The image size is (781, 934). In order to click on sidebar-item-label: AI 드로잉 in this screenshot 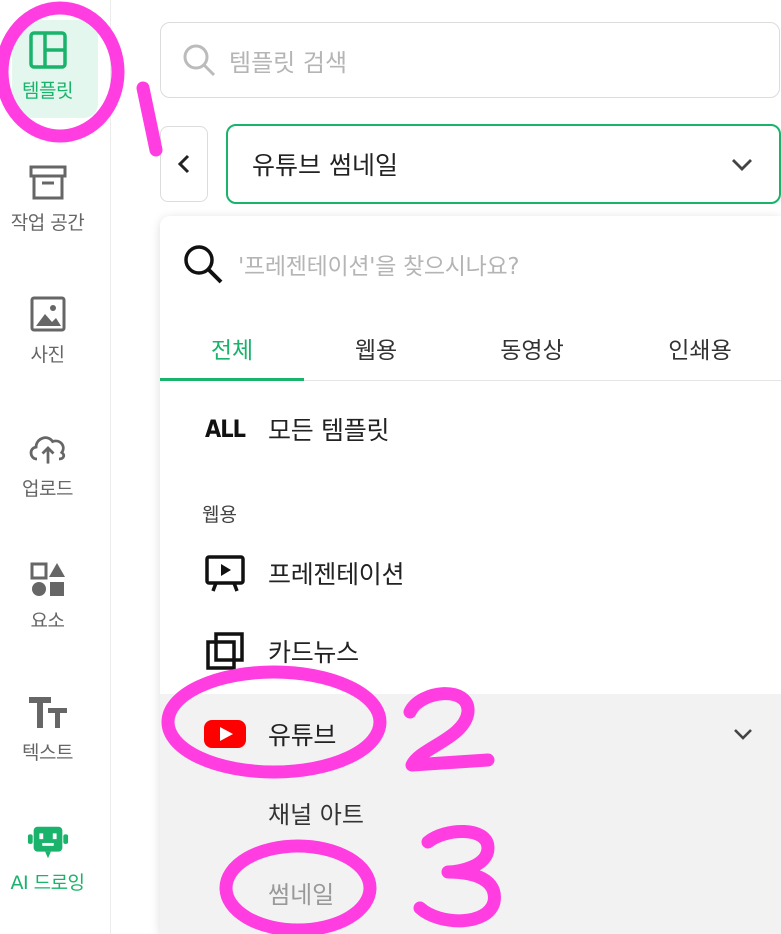, I will do `click(47, 883)`.